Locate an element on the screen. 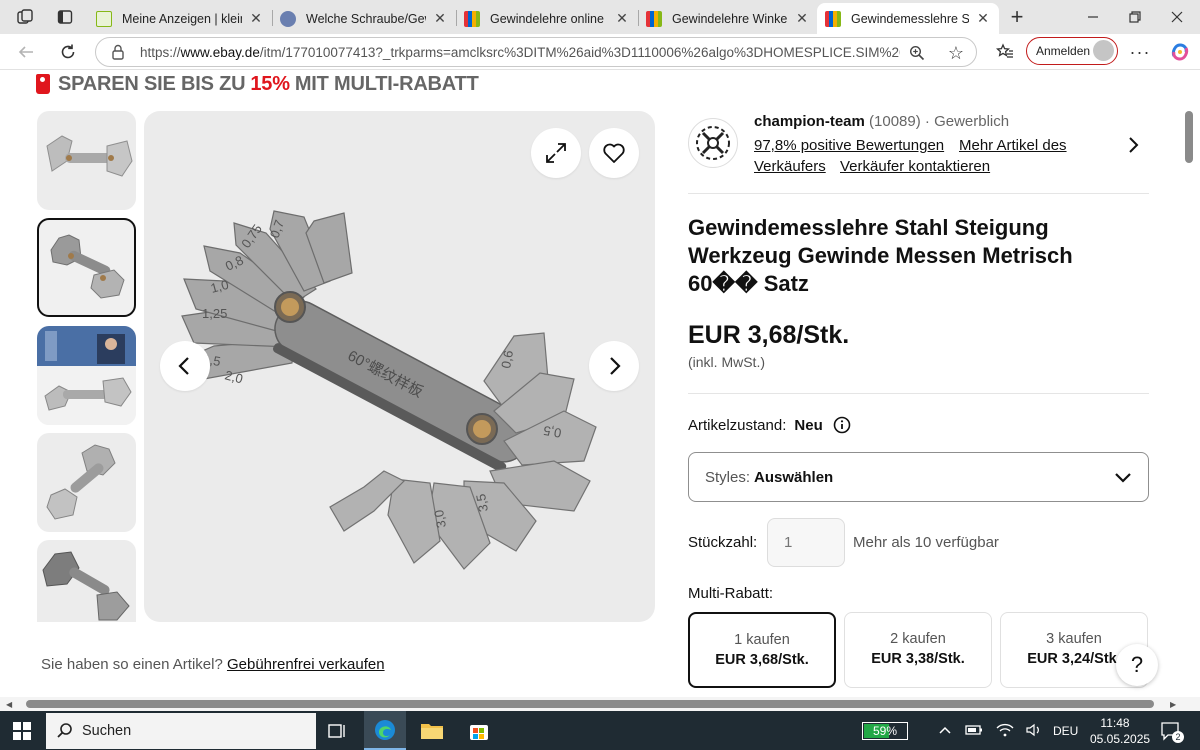 The width and height of the screenshot is (1200, 750). favorite-star-icon: ☆ is located at coordinates (956, 53).